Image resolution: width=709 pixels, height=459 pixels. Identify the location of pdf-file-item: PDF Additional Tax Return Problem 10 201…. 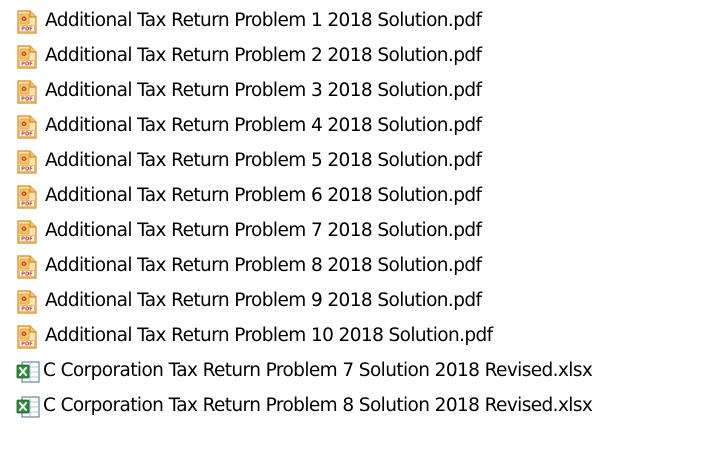
(304, 336).